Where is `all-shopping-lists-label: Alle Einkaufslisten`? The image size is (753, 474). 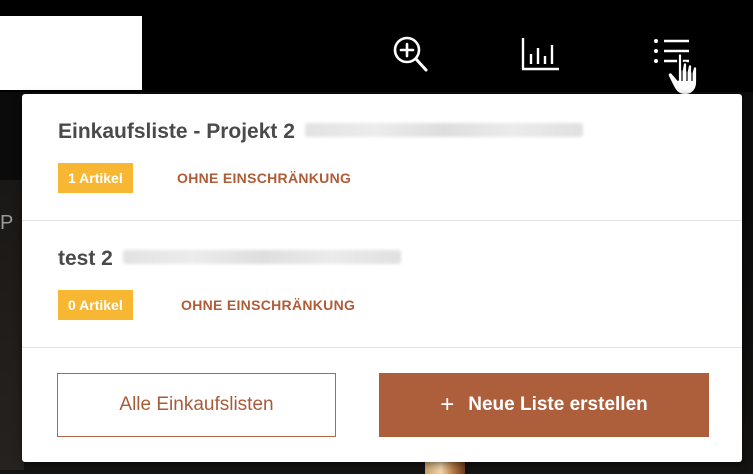 all-shopping-lists-label: Alle Einkaufslisten is located at coordinates (196, 404).